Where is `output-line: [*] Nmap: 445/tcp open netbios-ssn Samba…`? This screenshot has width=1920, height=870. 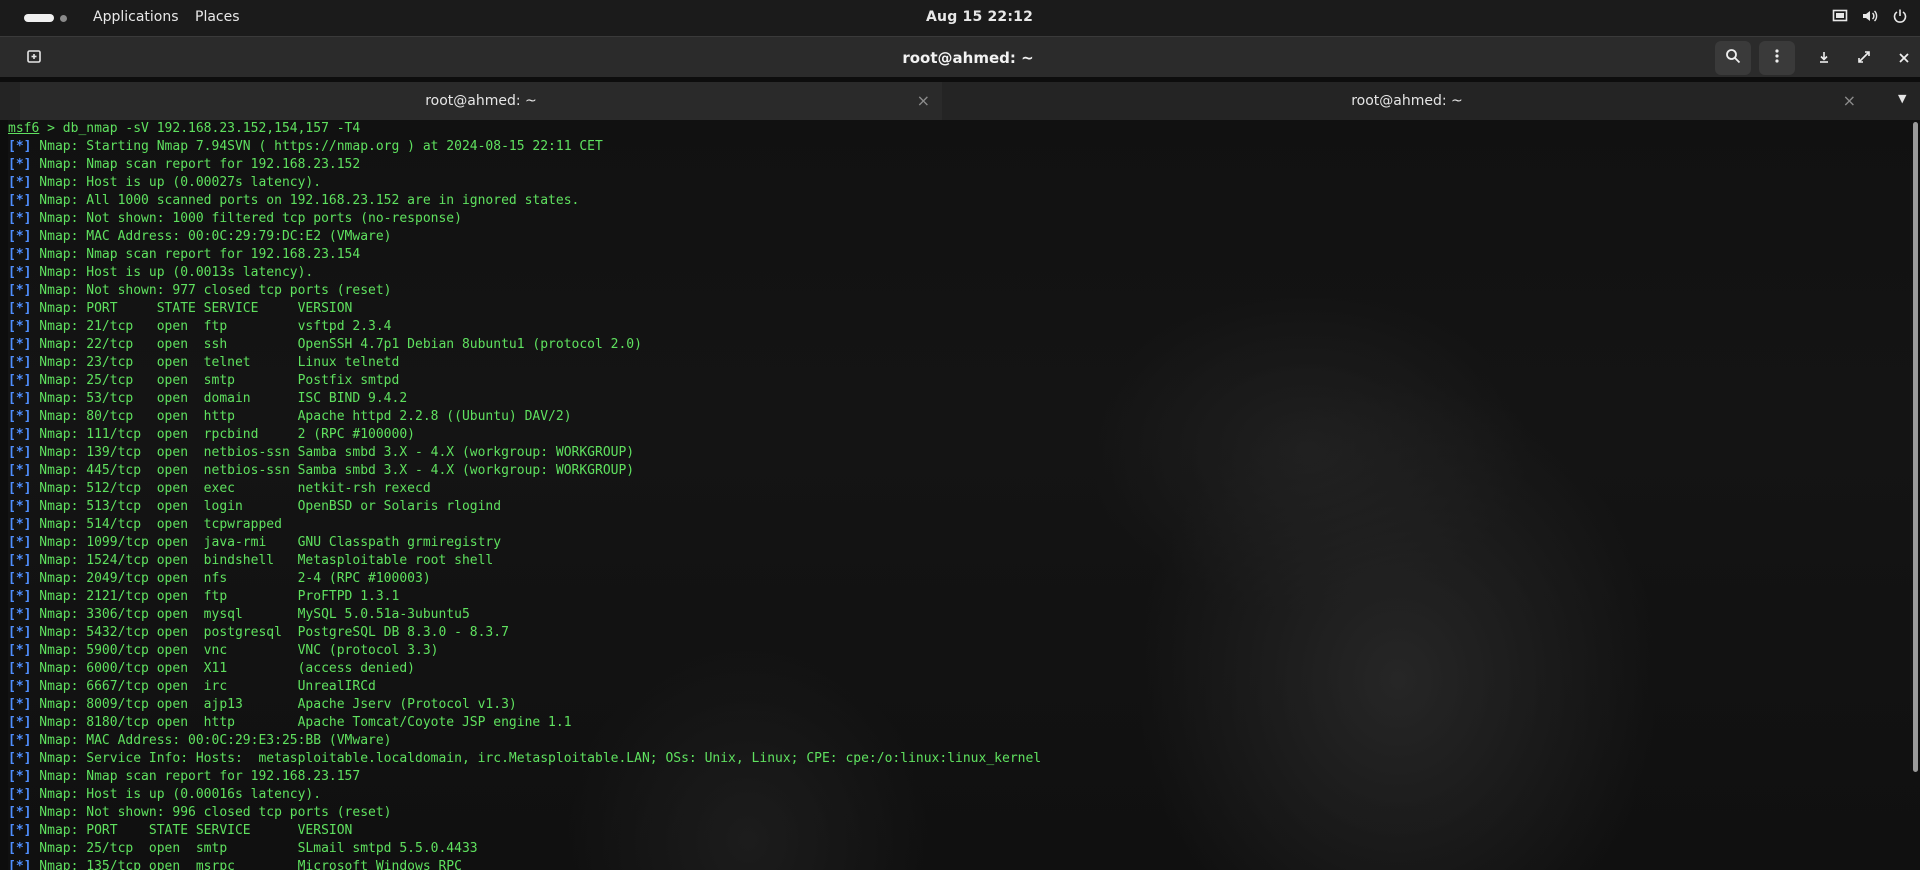 output-line: [*] Nmap: 445/tcp open netbios-ssn Samba… is located at coordinates (964, 471).